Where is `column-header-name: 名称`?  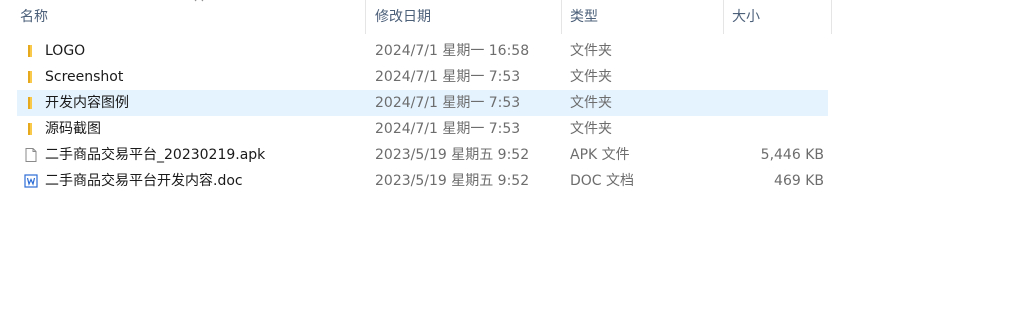 column-header-name: 名称 is located at coordinates (189, 17).